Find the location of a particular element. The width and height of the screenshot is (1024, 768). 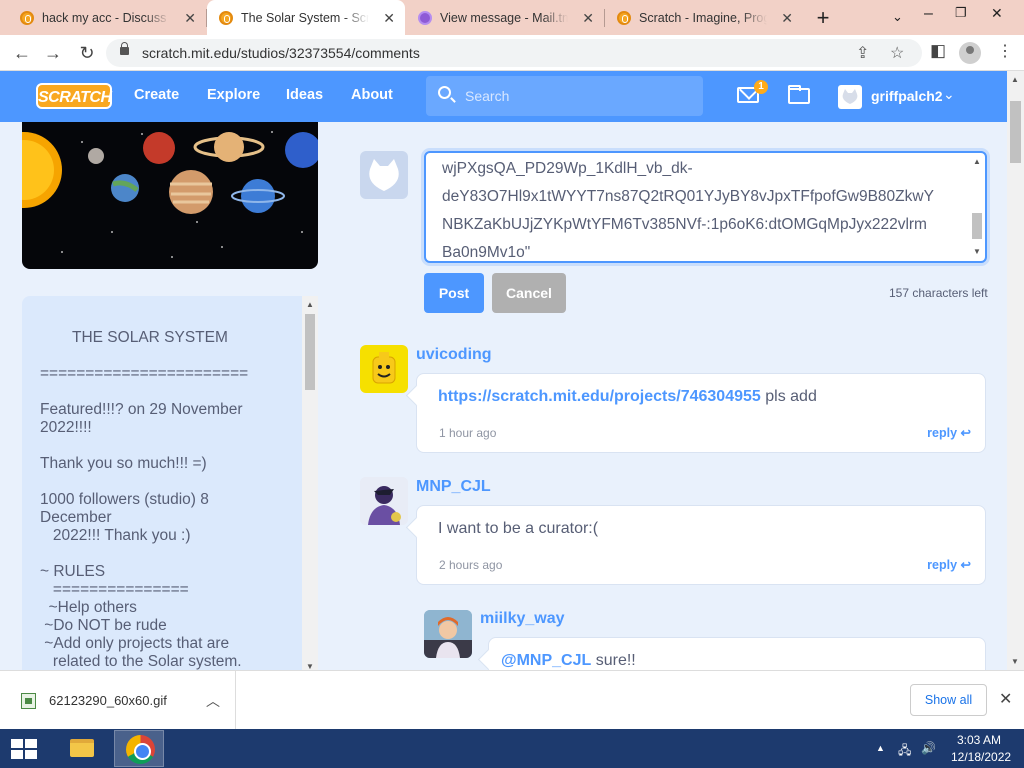

volume-icon: 🔊 is located at coordinates (928, 748).